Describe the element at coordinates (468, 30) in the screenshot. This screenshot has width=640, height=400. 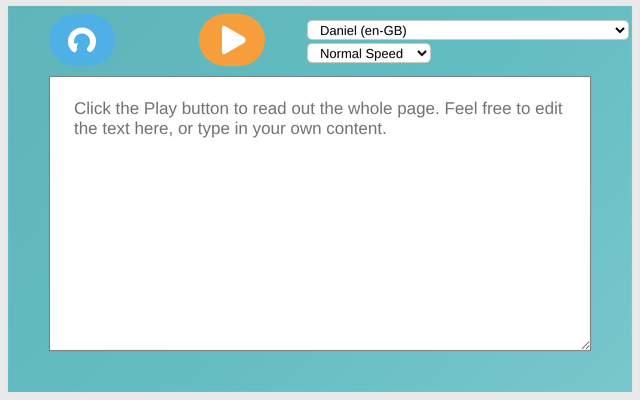
I see `voice-select: Daniel (en-GB)` at that location.